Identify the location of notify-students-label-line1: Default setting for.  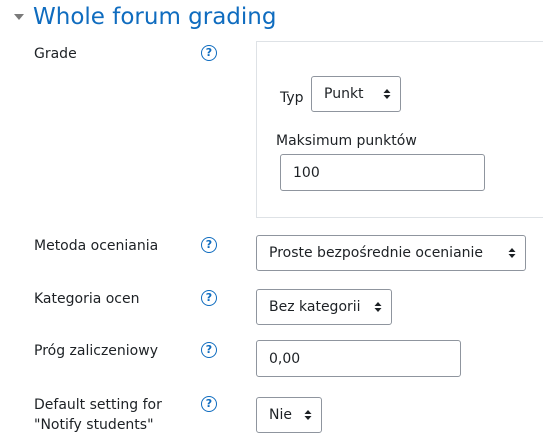
(98, 405).